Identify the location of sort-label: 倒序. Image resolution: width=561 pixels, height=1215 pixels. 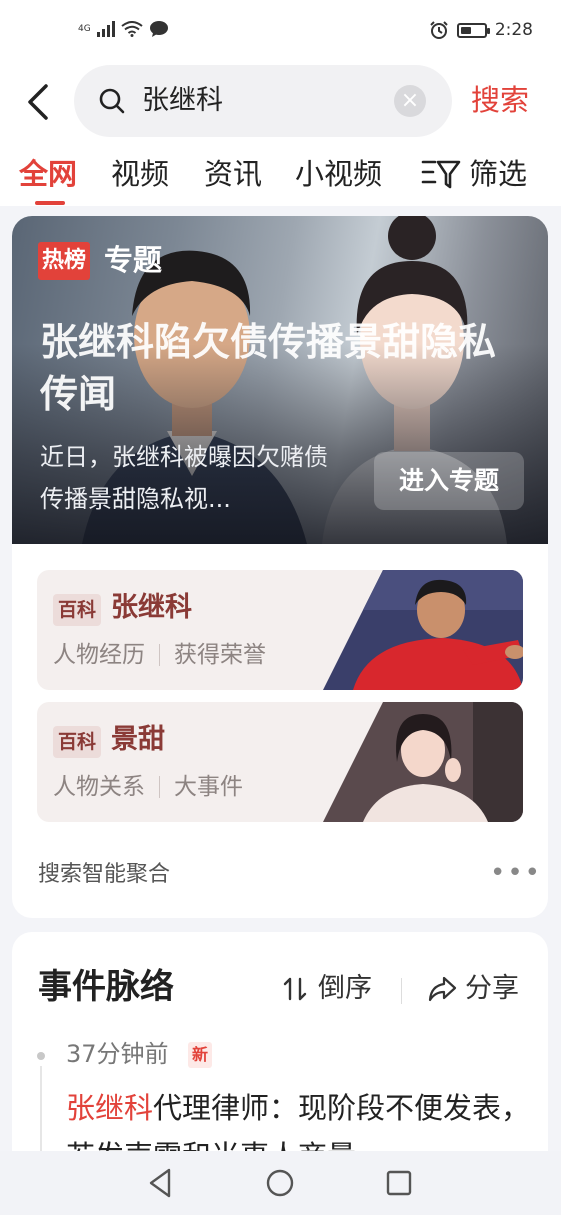
(345, 988).